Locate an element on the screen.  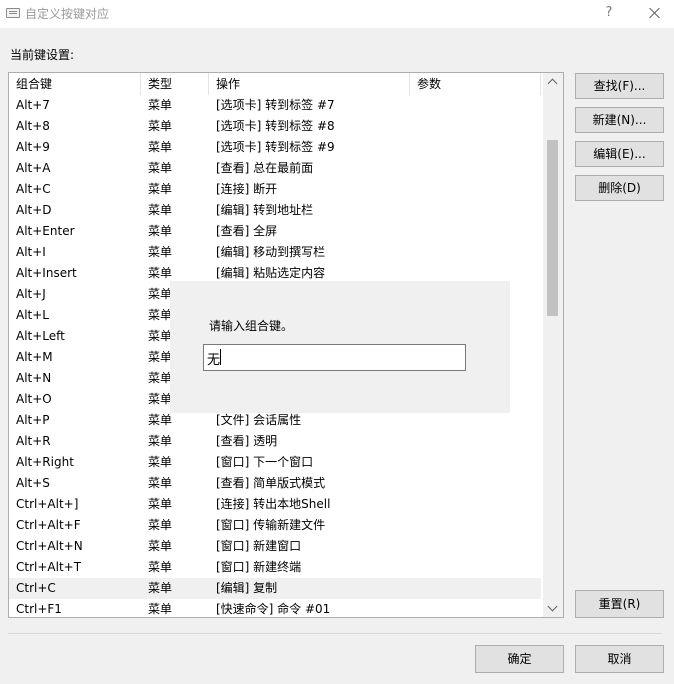
table-row: Ctrl+Alt+T 菜单 [窗口] 新建终端 is located at coordinates (275, 567).